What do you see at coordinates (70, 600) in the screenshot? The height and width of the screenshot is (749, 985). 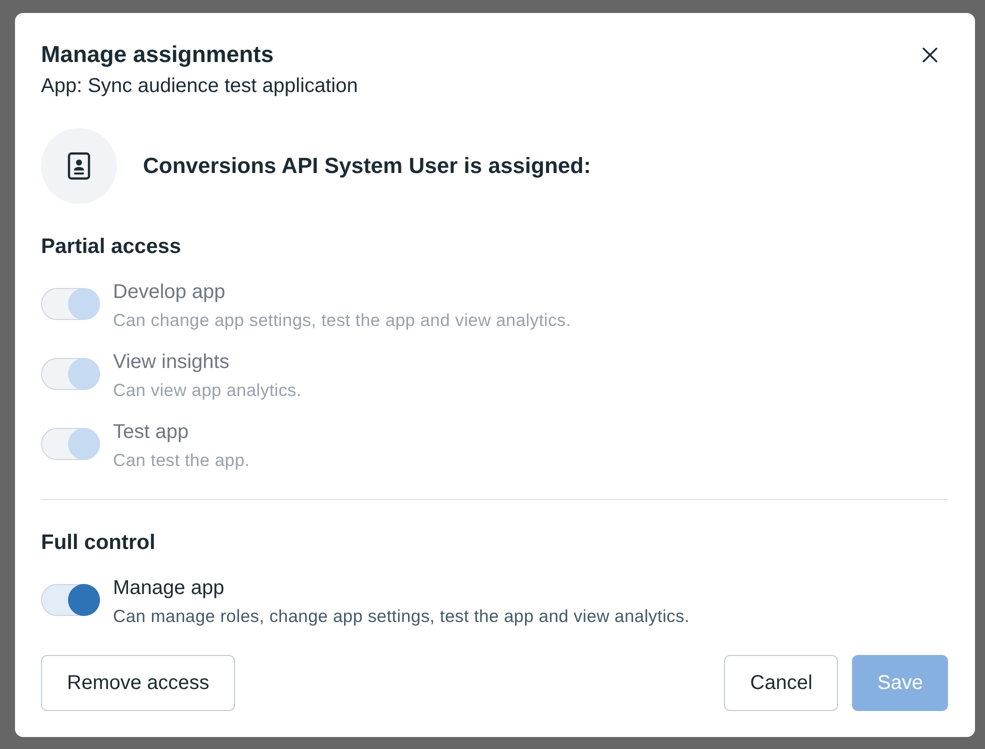 I see `toggle-switch` at bounding box center [70, 600].